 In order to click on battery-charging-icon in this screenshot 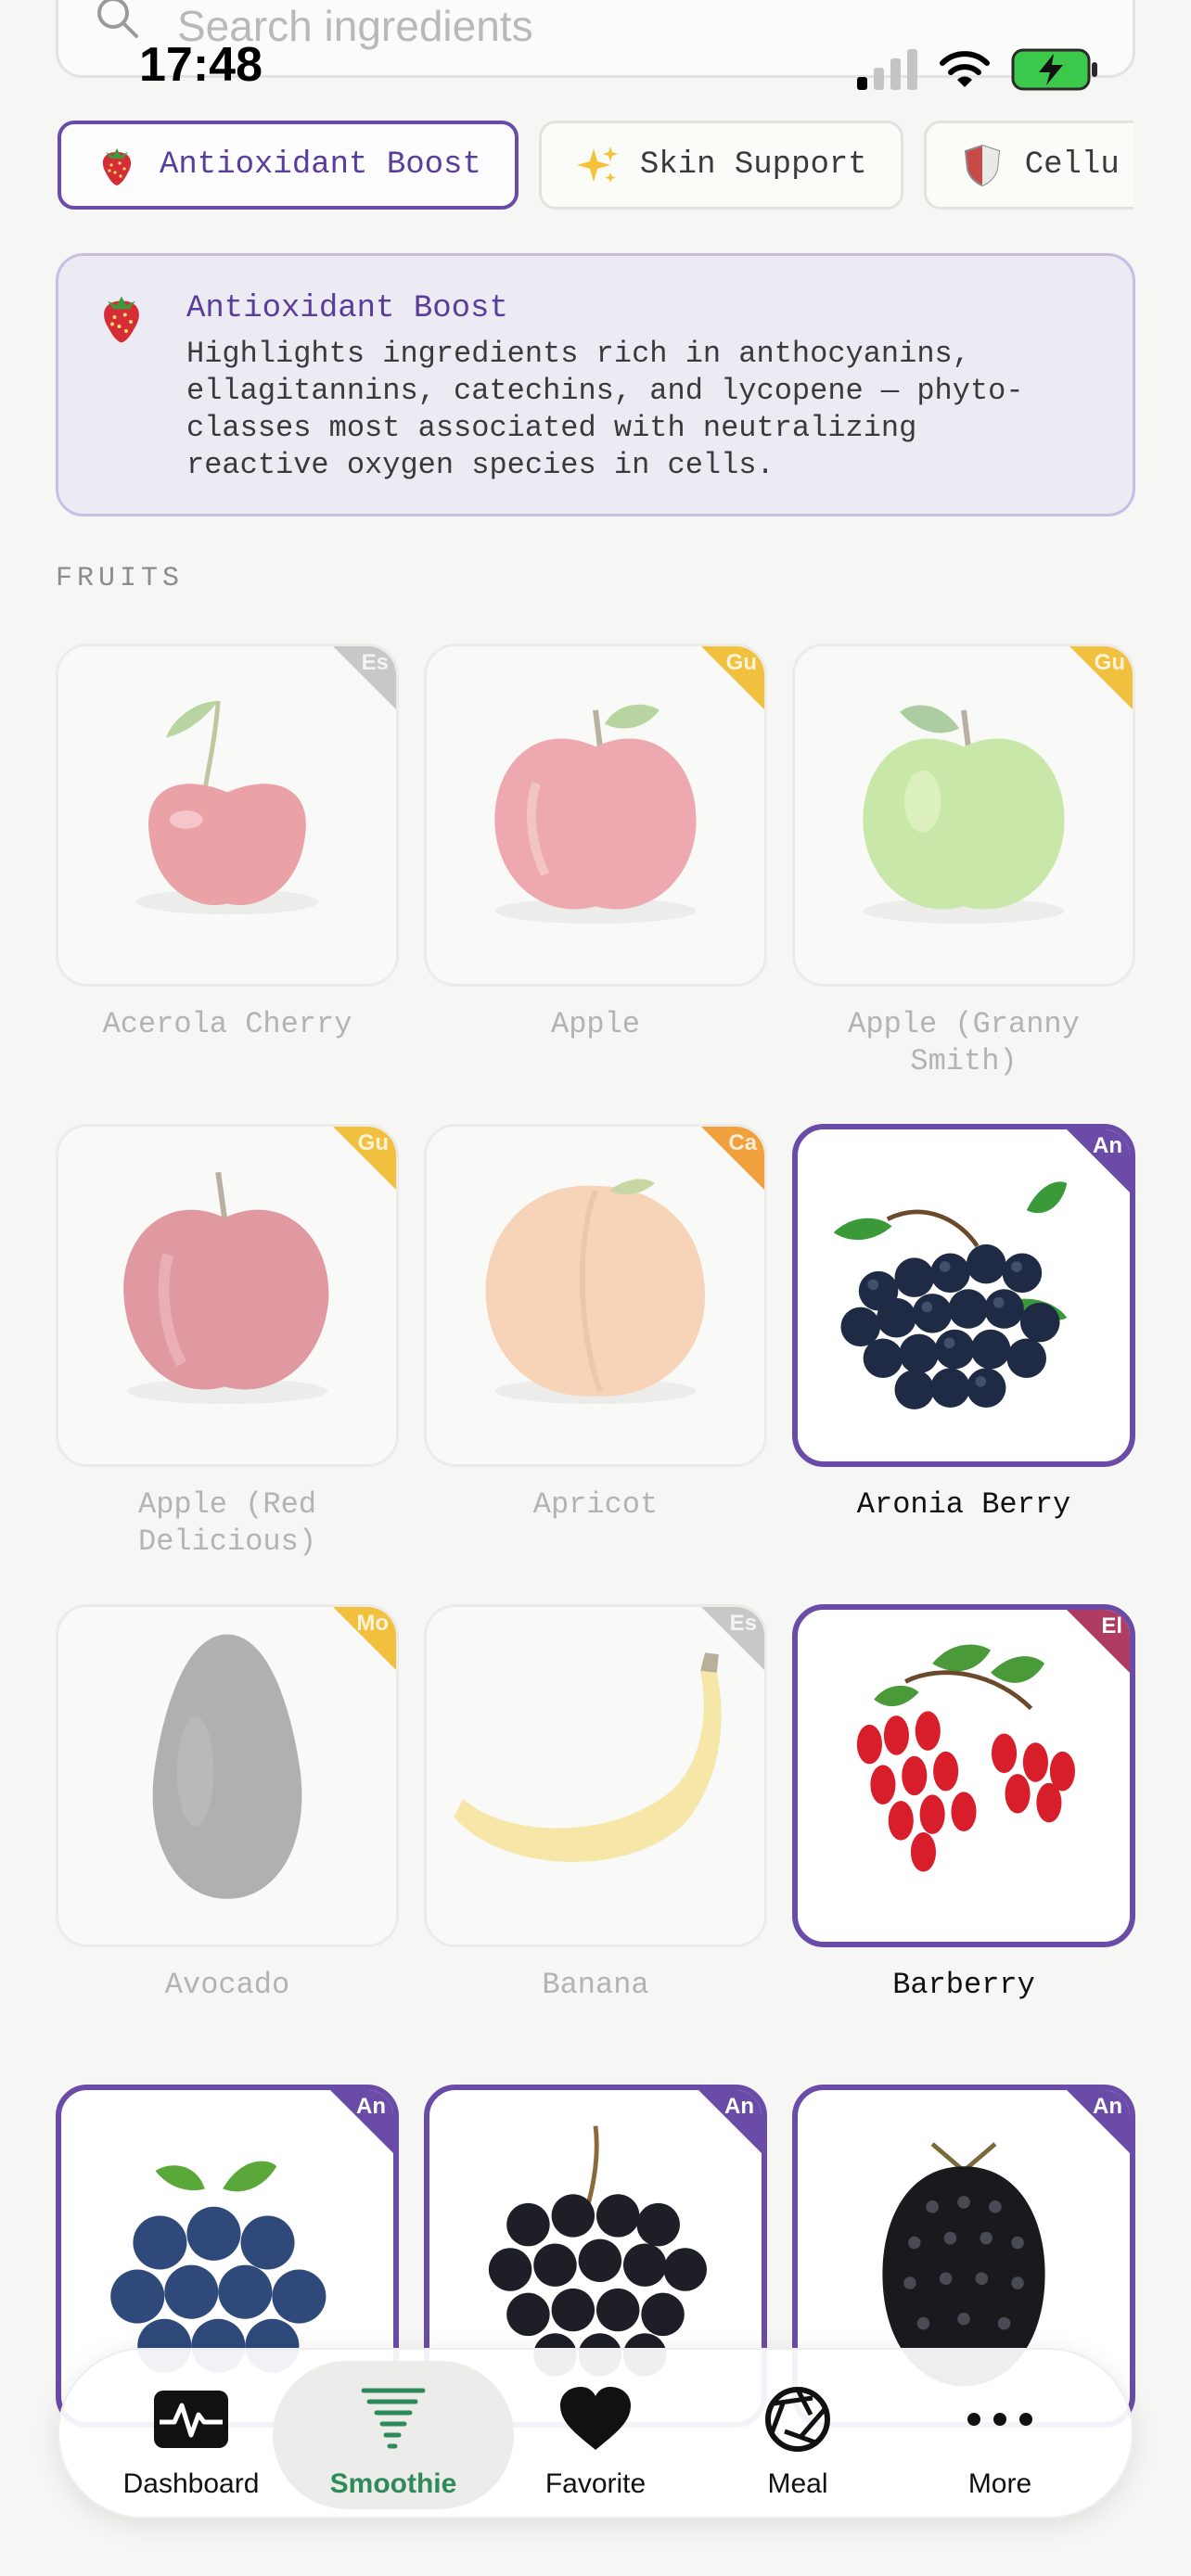, I will do `click(1054, 69)`.